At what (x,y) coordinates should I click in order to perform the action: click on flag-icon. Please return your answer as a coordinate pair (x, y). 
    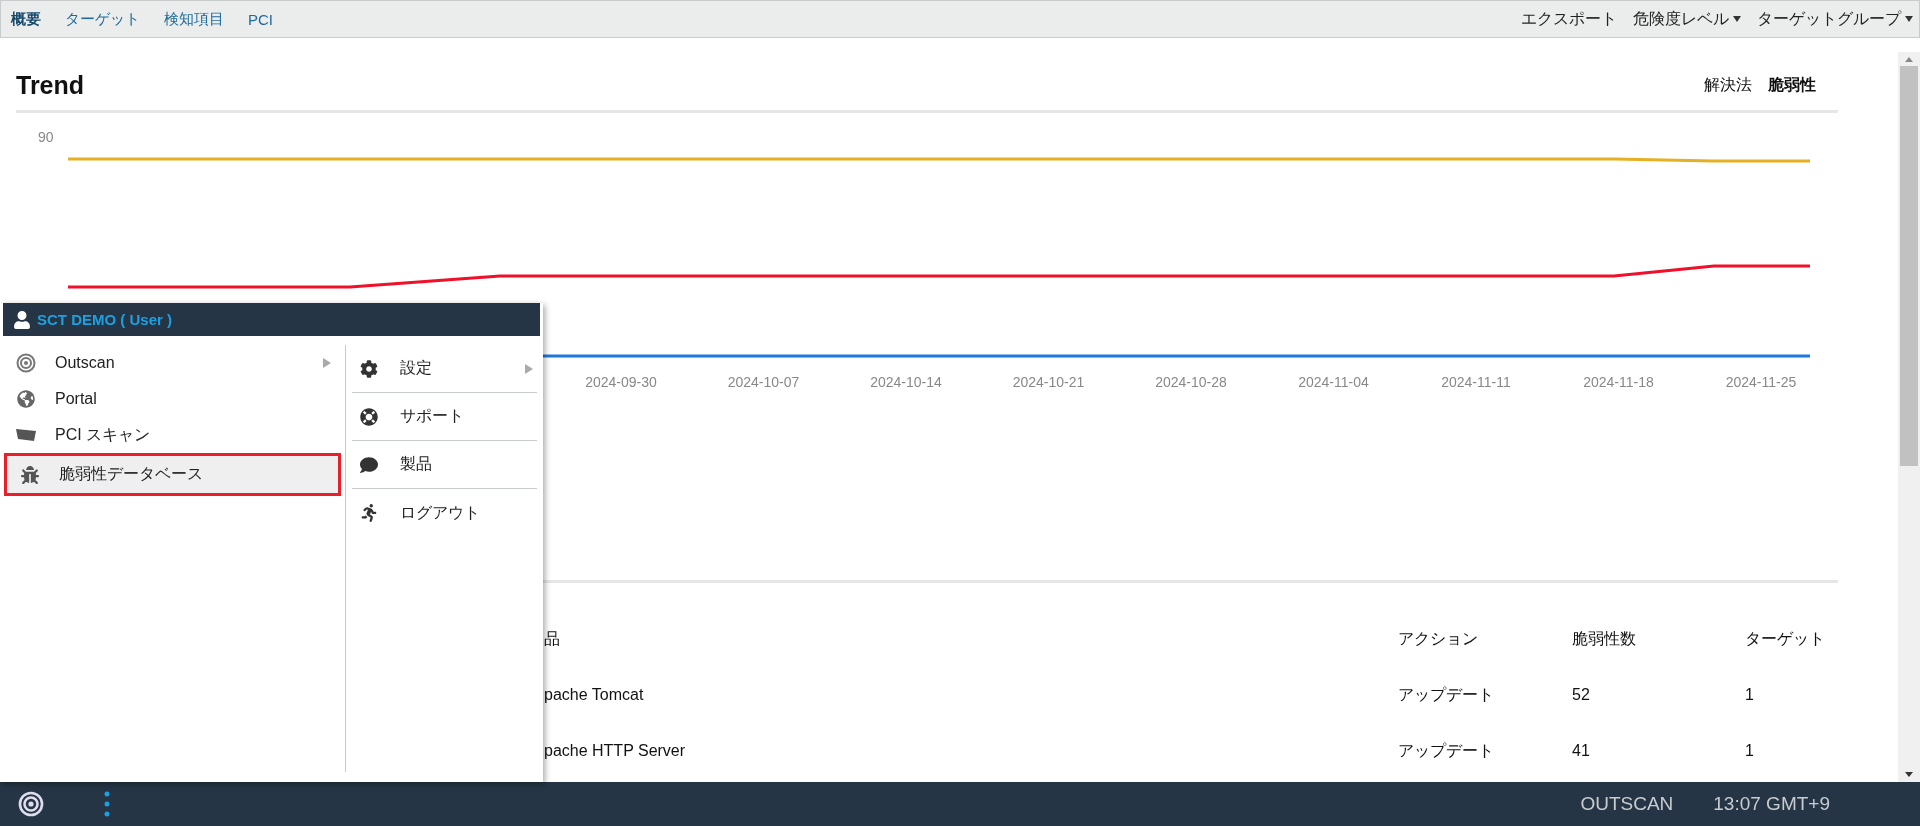
    Looking at the image, I should click on (26, 435).